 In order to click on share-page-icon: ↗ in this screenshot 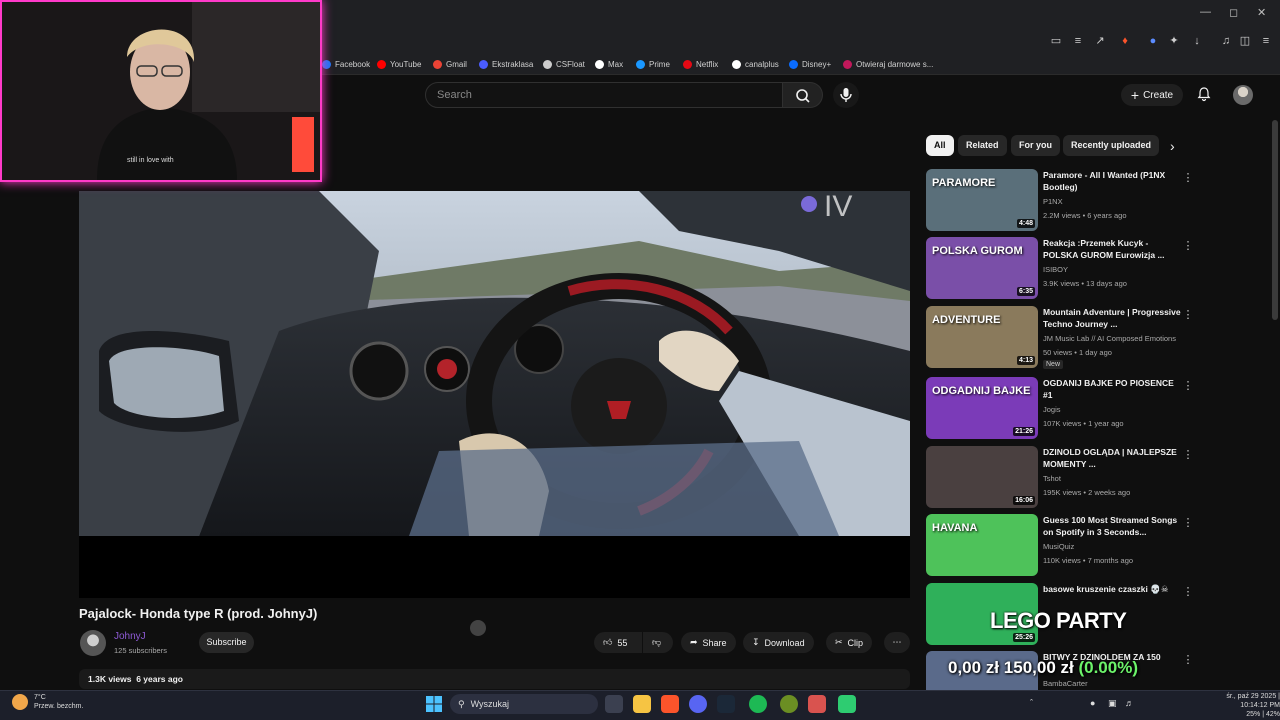, I will do `click(1100, 41)`.